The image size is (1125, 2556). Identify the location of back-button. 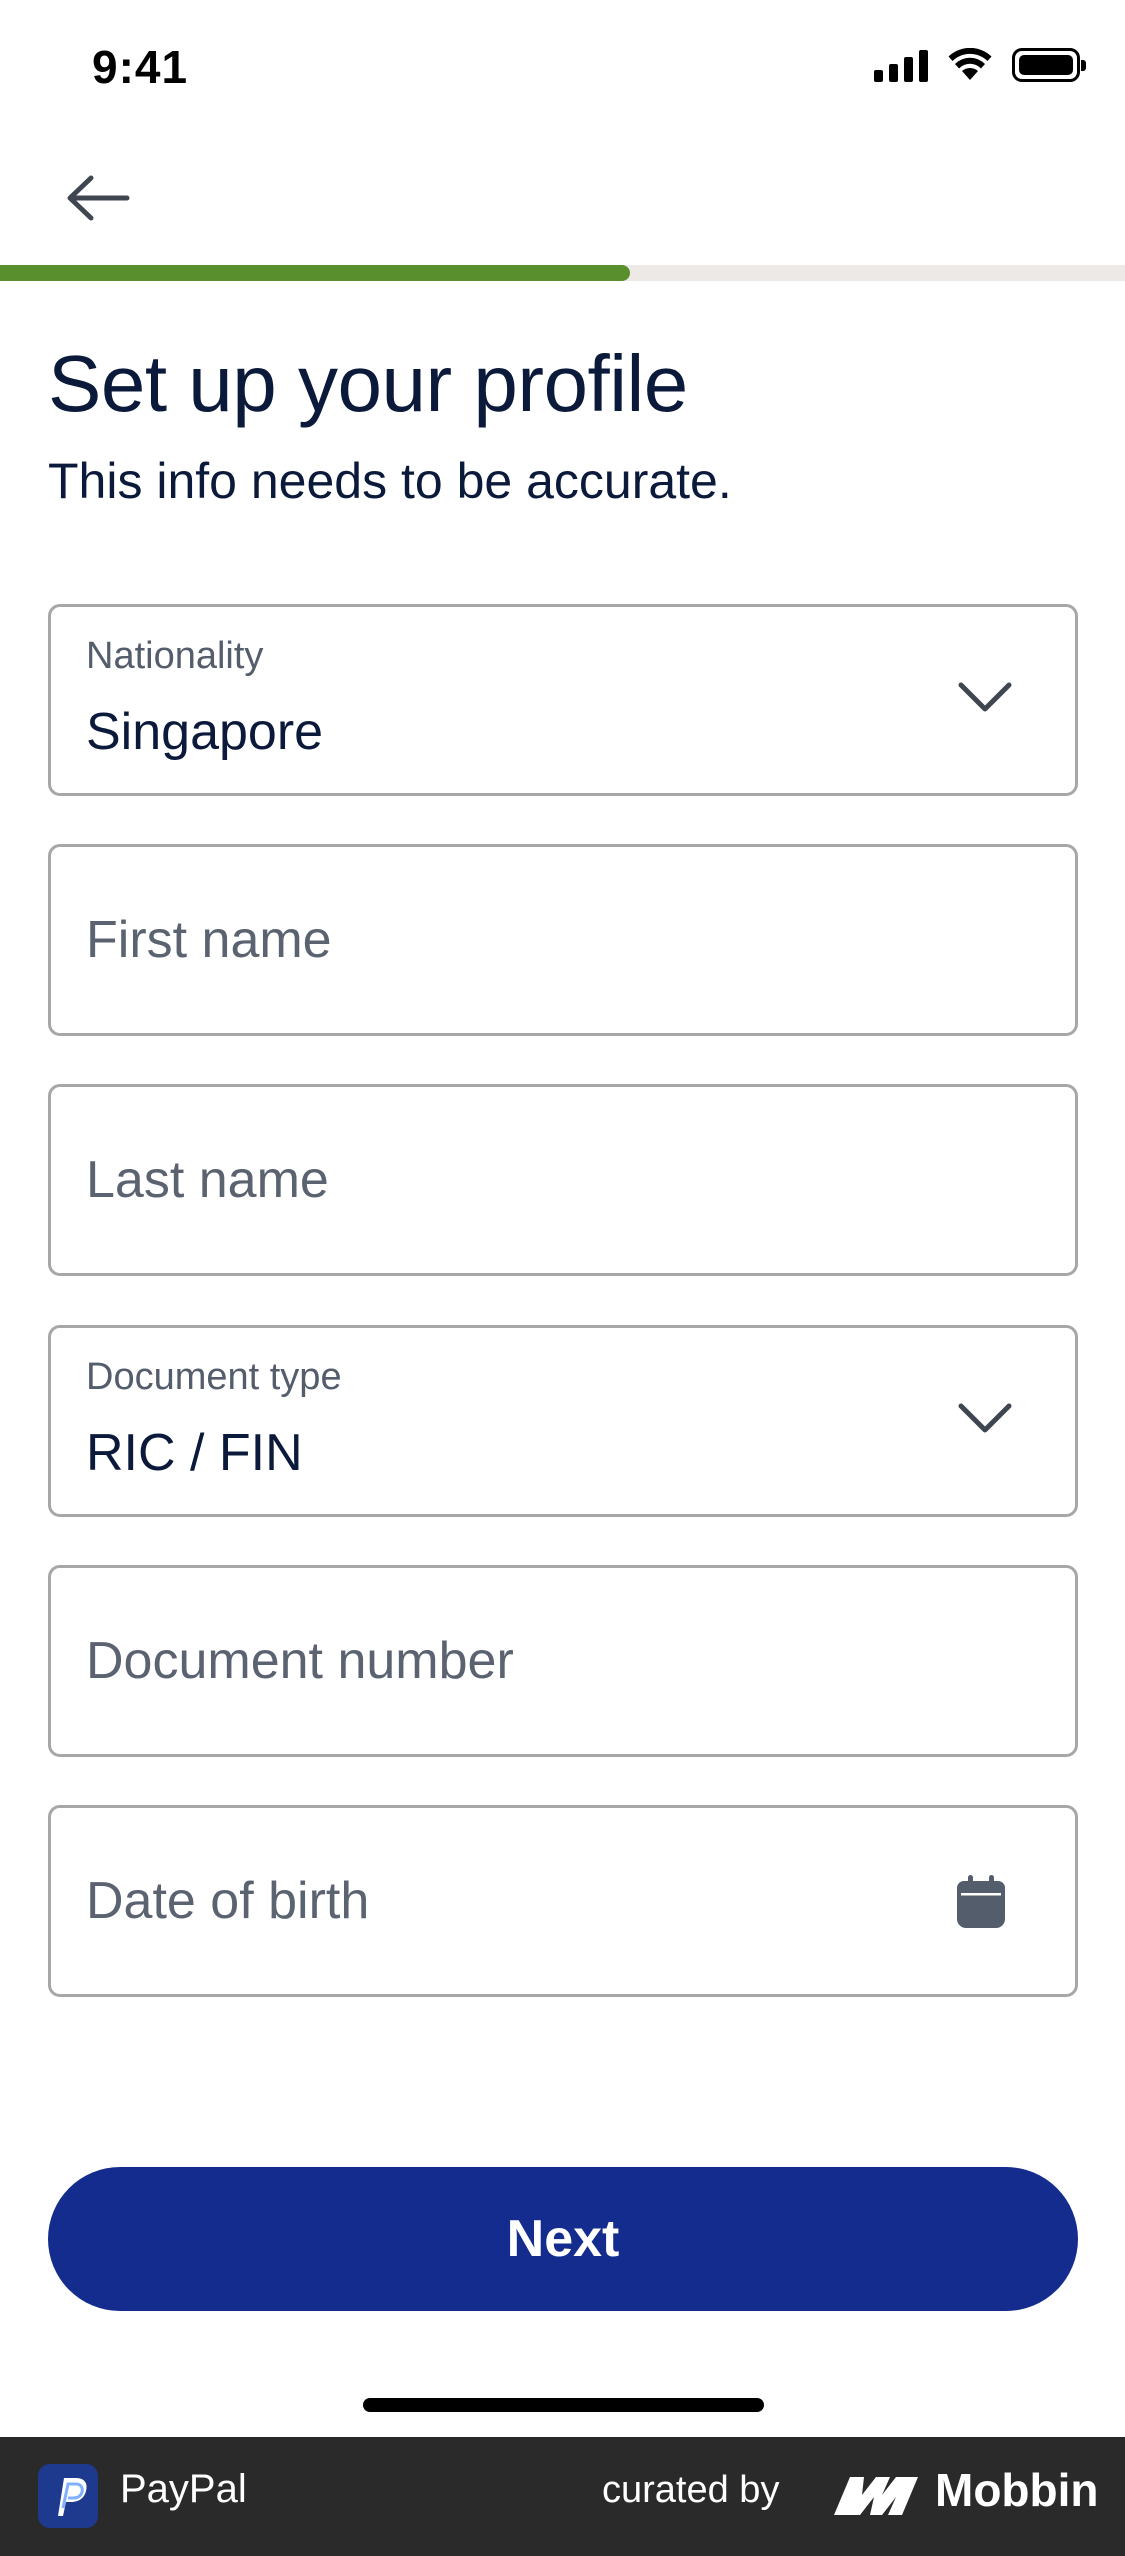
(98, 198).